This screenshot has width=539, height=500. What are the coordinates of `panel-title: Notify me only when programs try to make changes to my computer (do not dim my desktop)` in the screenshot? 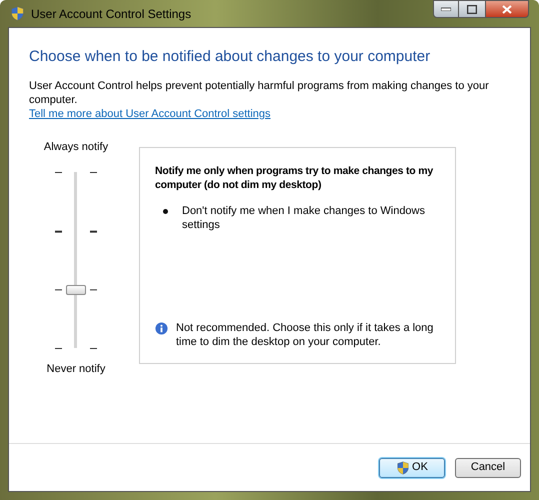 It's located at (294, 178).